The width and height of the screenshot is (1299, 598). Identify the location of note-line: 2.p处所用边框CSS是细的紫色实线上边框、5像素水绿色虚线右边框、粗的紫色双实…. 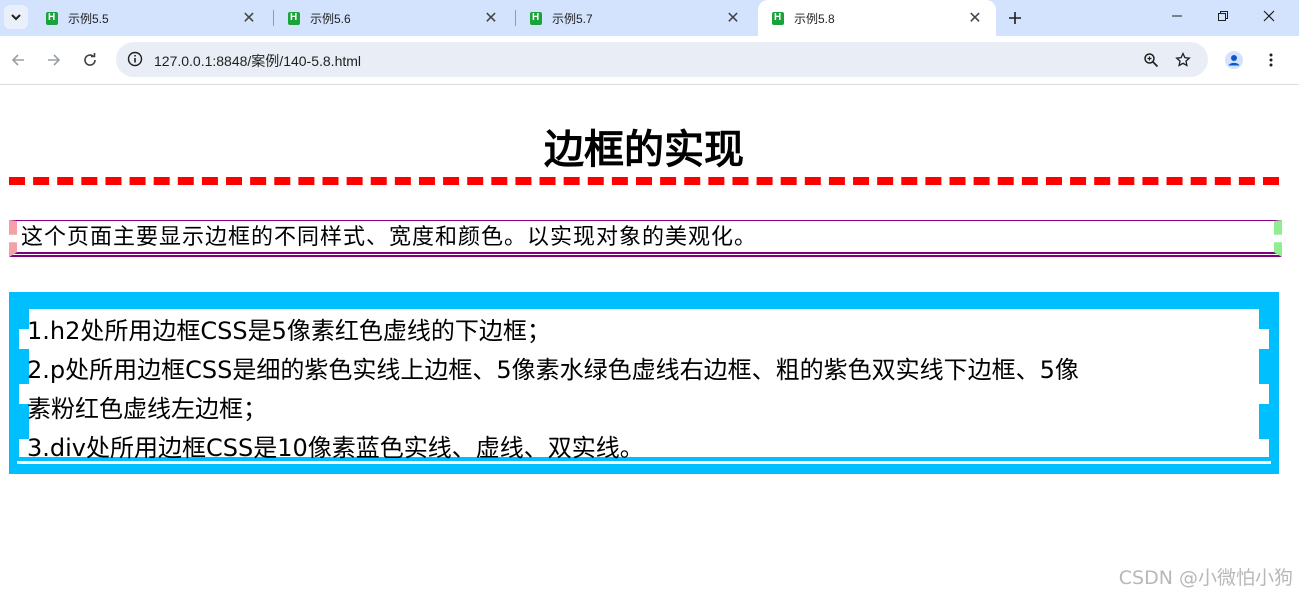
(553, 370).